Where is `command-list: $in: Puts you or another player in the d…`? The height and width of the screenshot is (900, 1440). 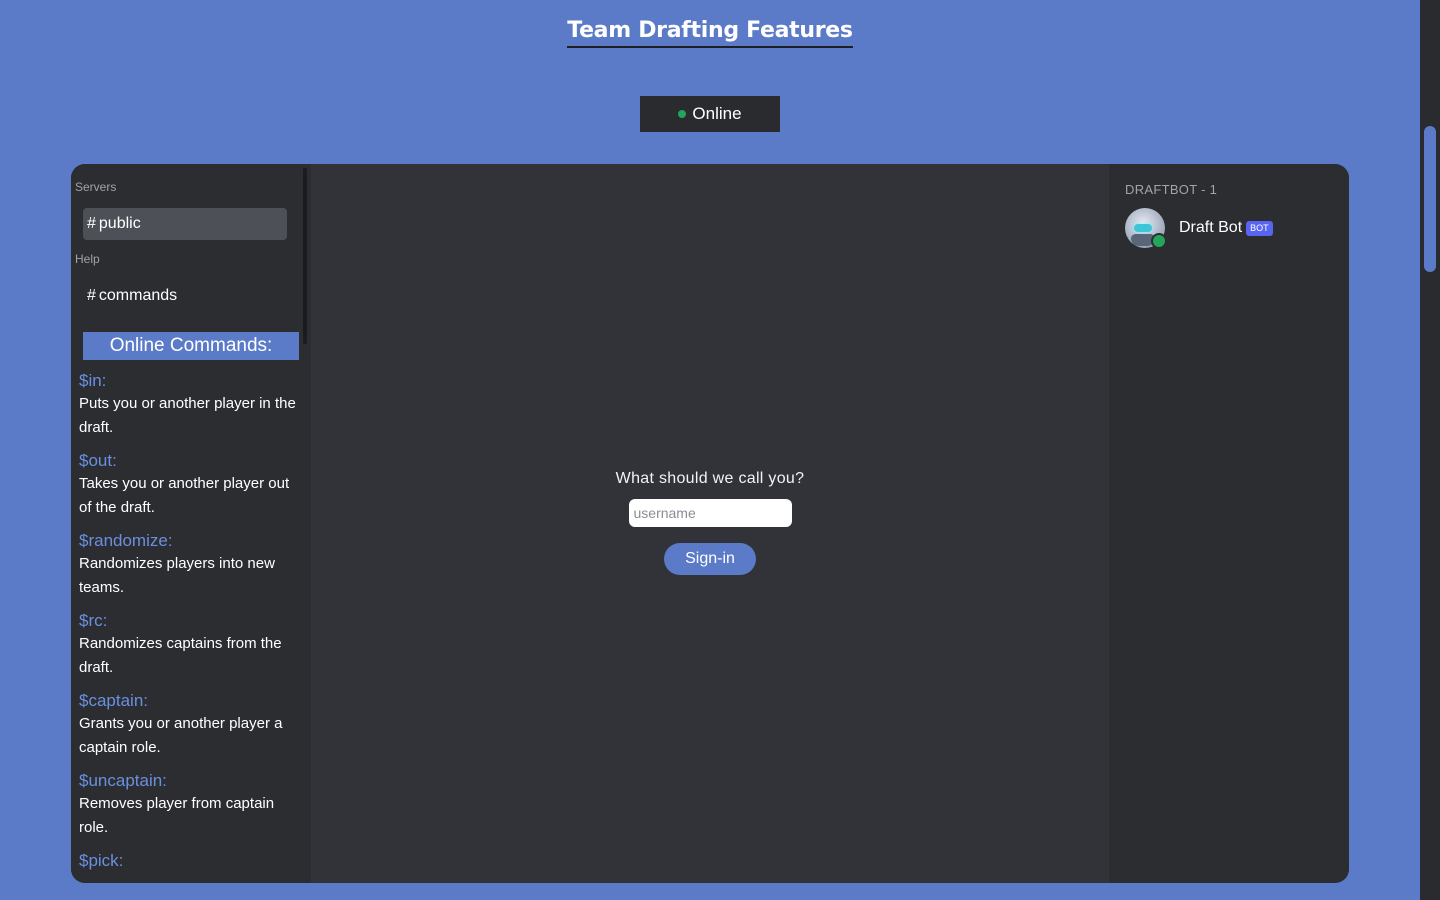
command-list: $in: Puts you or another player in the d… is located at coordinates (191, 626).